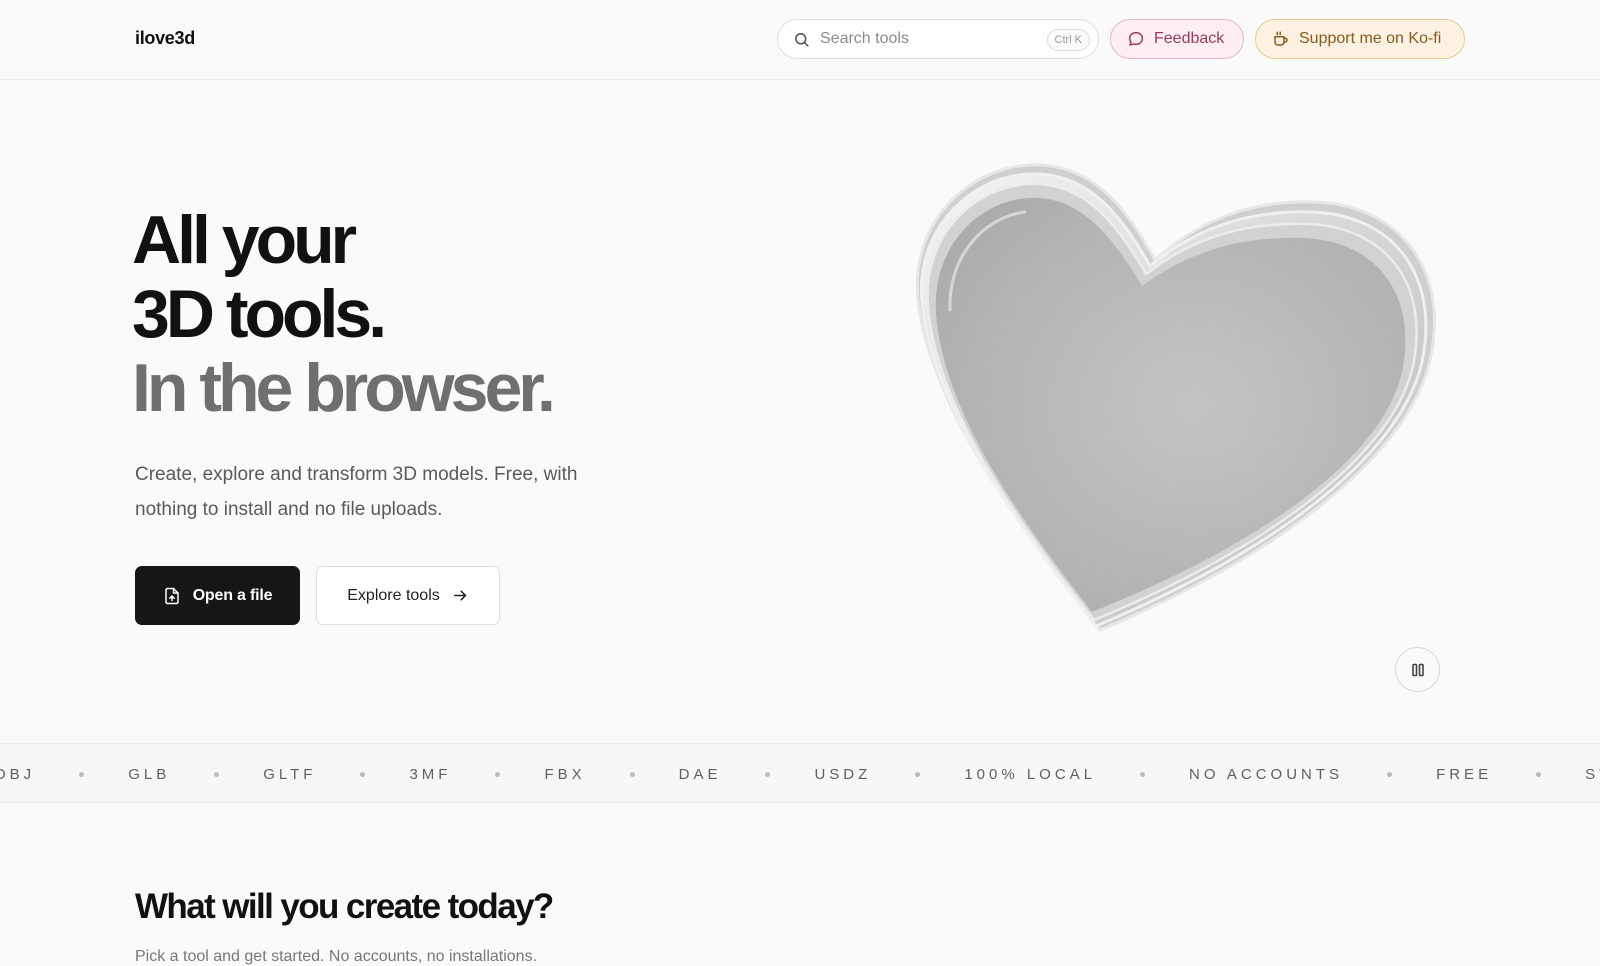 Image resolution: width=1600 pixels, height=966 pixels. I want to click on kofi-label: Support me on Ko-fi, so click(1370, 38).